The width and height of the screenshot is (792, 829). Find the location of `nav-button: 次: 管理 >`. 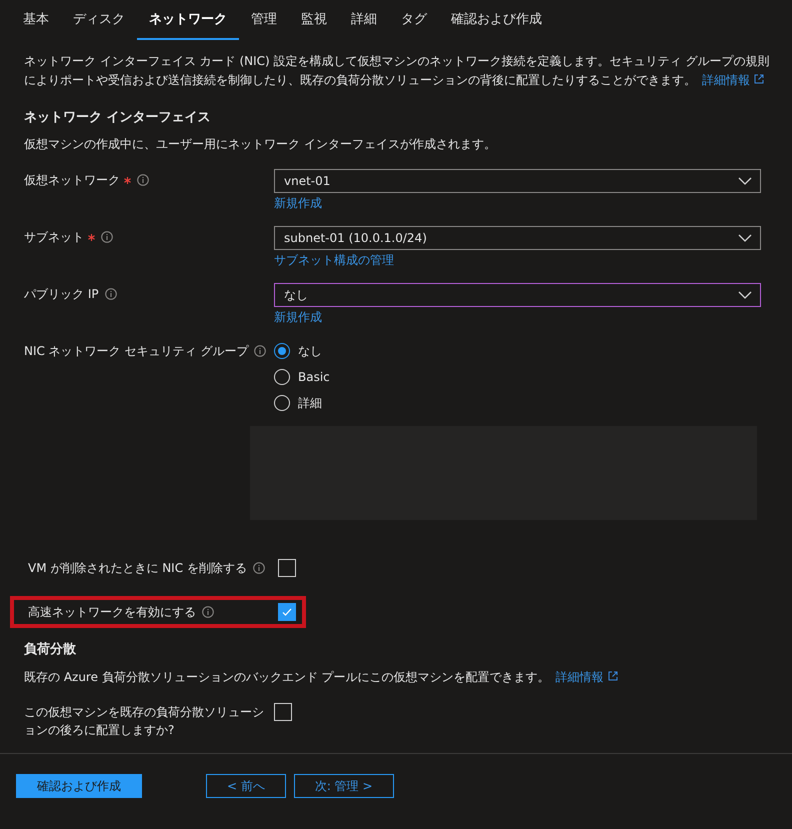

nav-button: 次: 管理 > is located at coordinates (344, 786).